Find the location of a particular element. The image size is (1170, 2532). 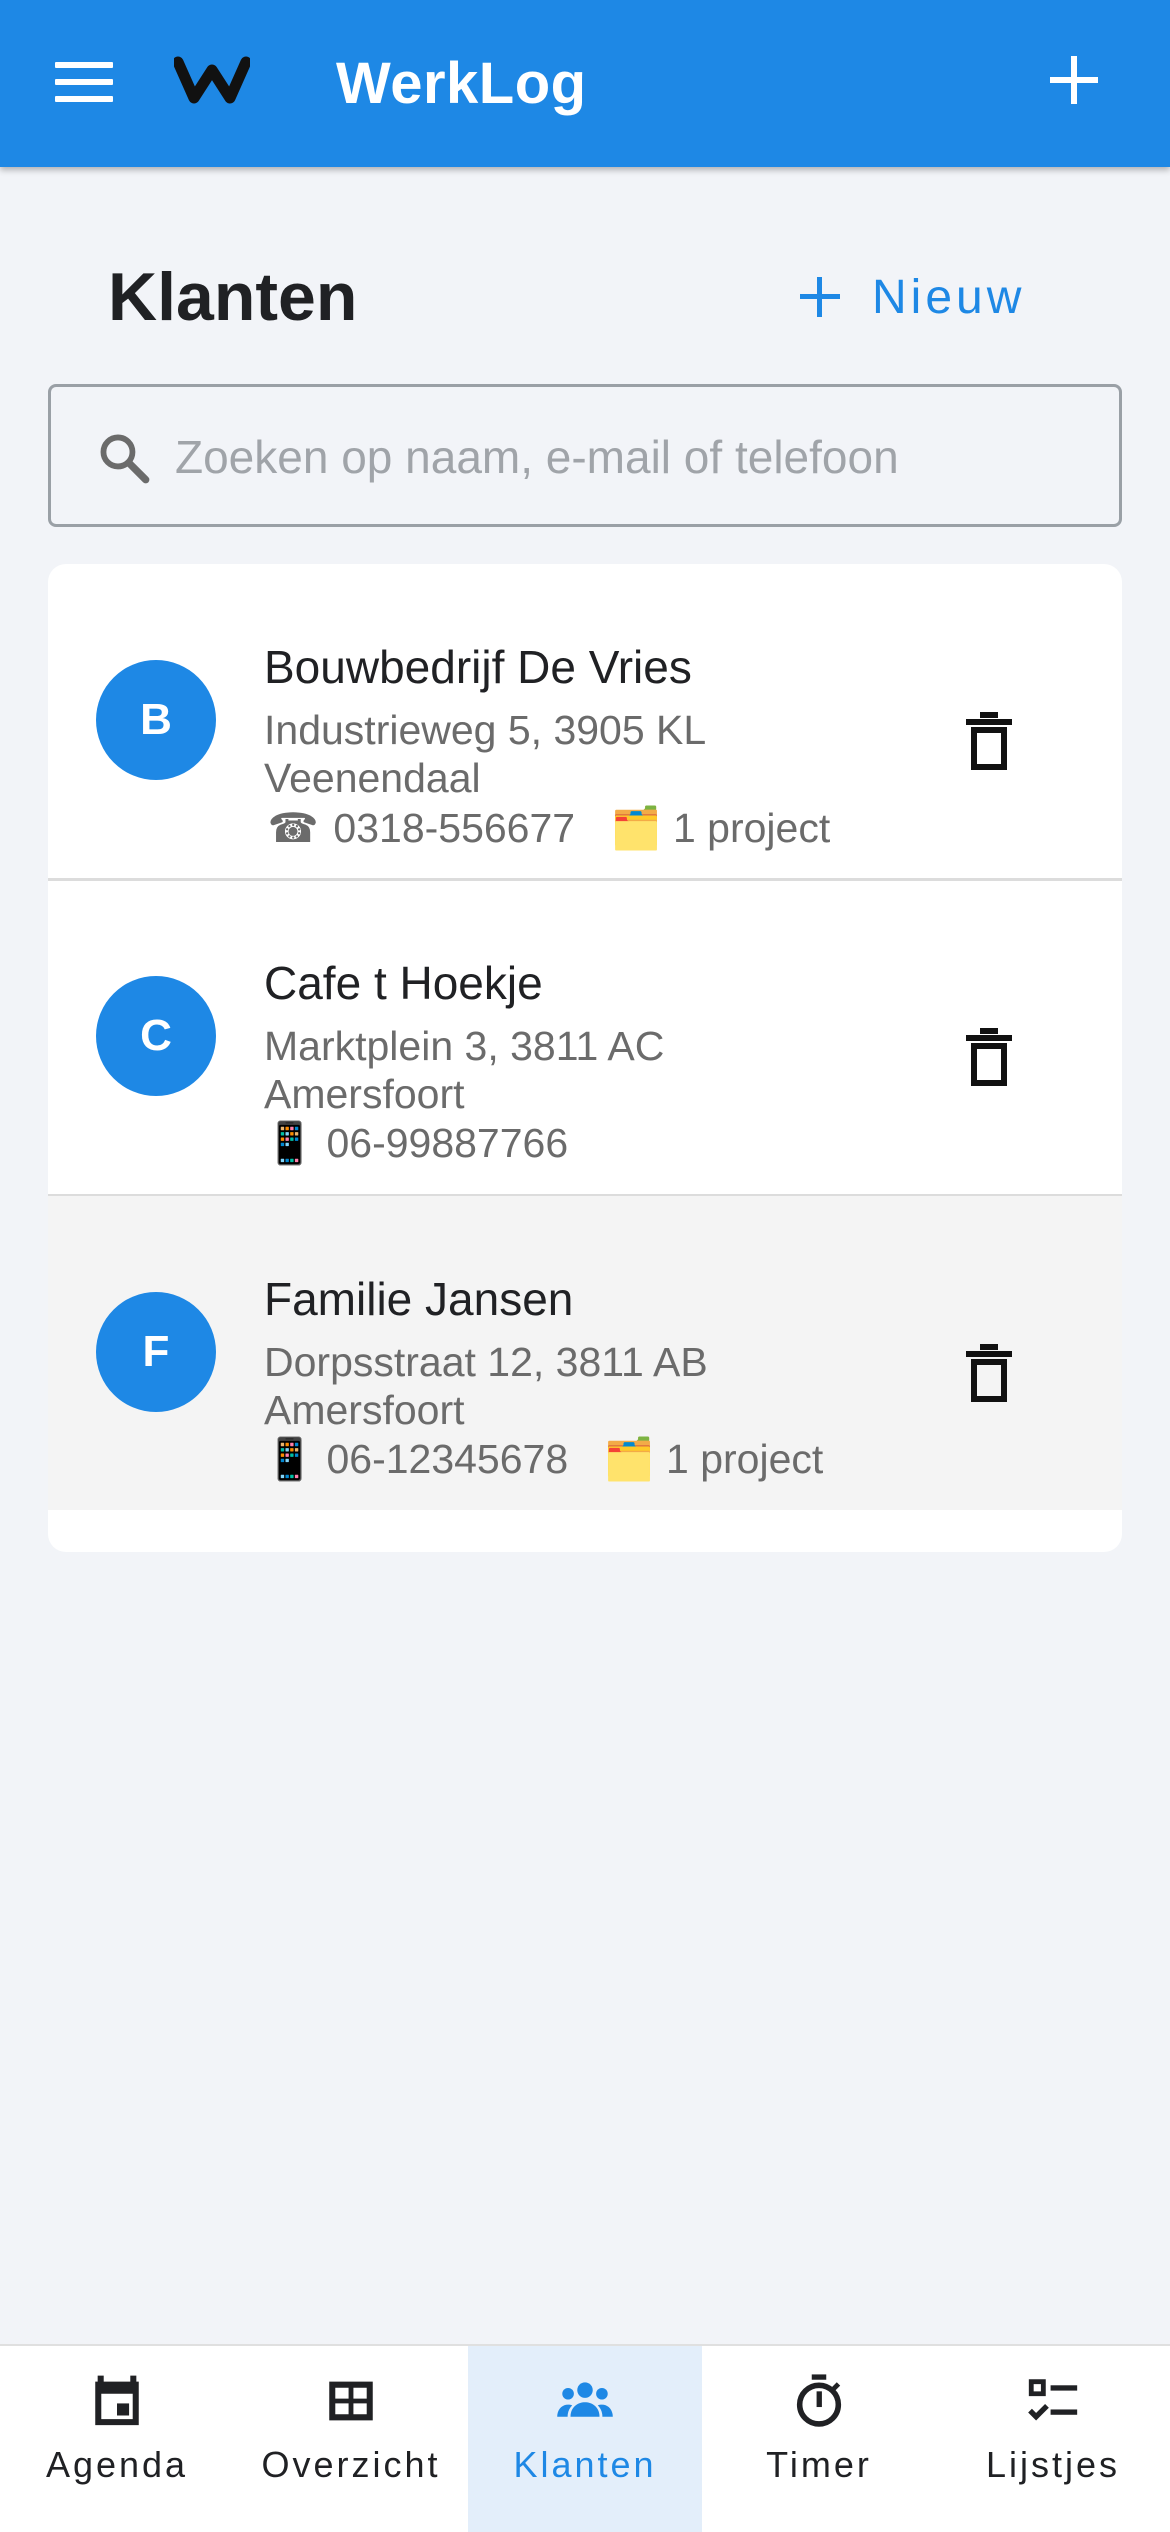

search-icon is located at coordinates (124, 460).